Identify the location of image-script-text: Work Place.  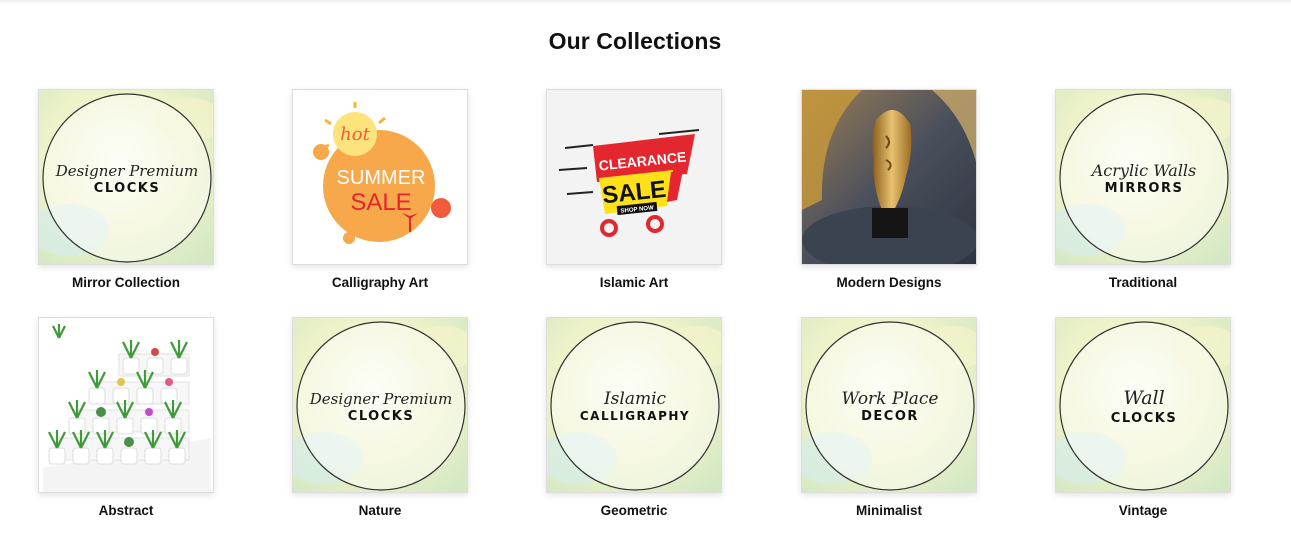
(890, 399).